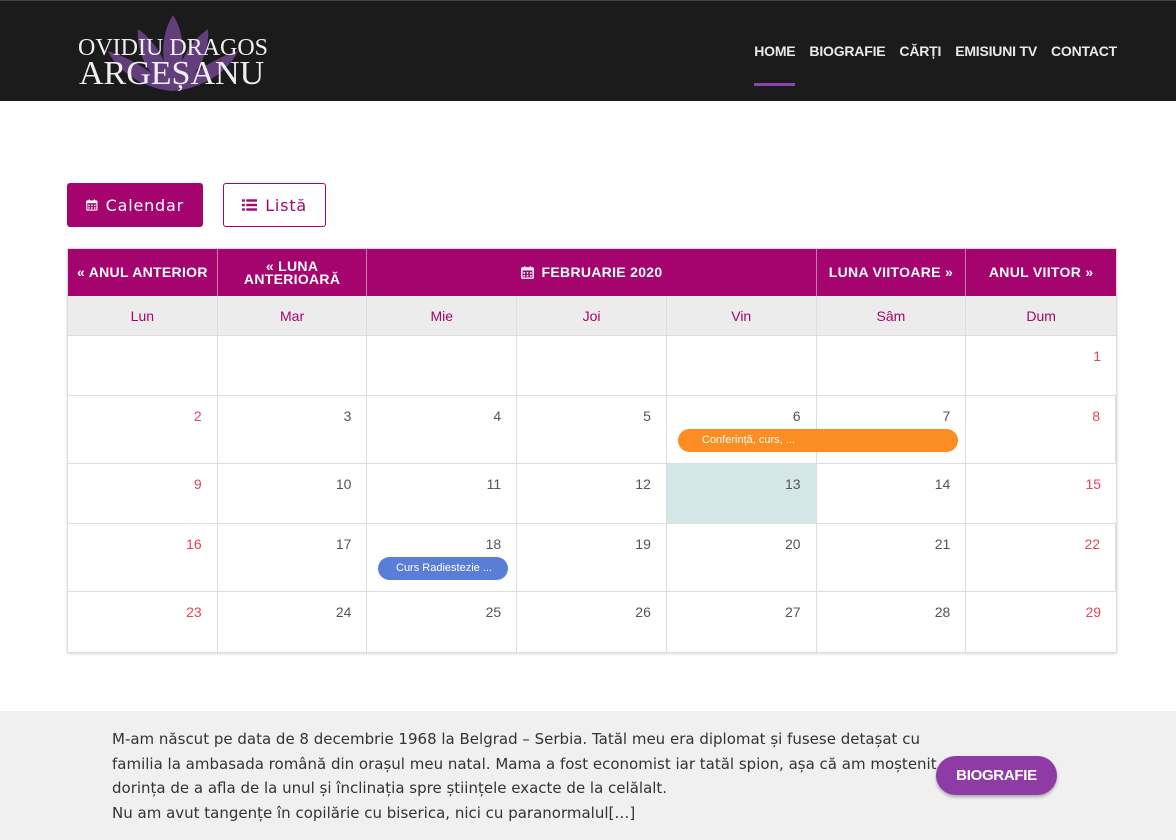 The width and height of the screenshot is (1176, 840). What do you see at coordinates (1084, 51) in the screenshot?
I see `nav-contact: CONTACT` at bounding box center [1084, 51].